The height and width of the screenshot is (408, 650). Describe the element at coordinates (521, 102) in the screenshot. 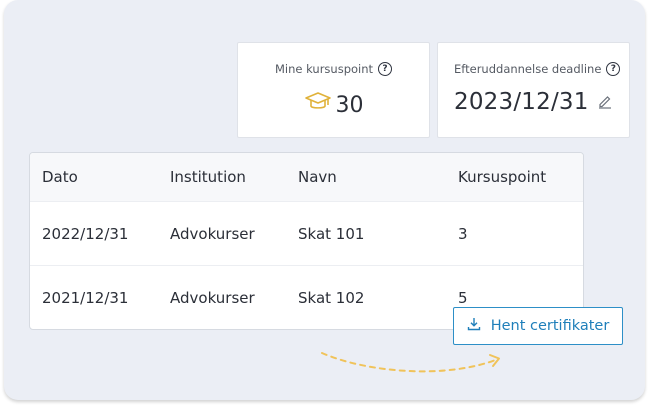

I see `deadline-value: 2023/12/31` at that location.